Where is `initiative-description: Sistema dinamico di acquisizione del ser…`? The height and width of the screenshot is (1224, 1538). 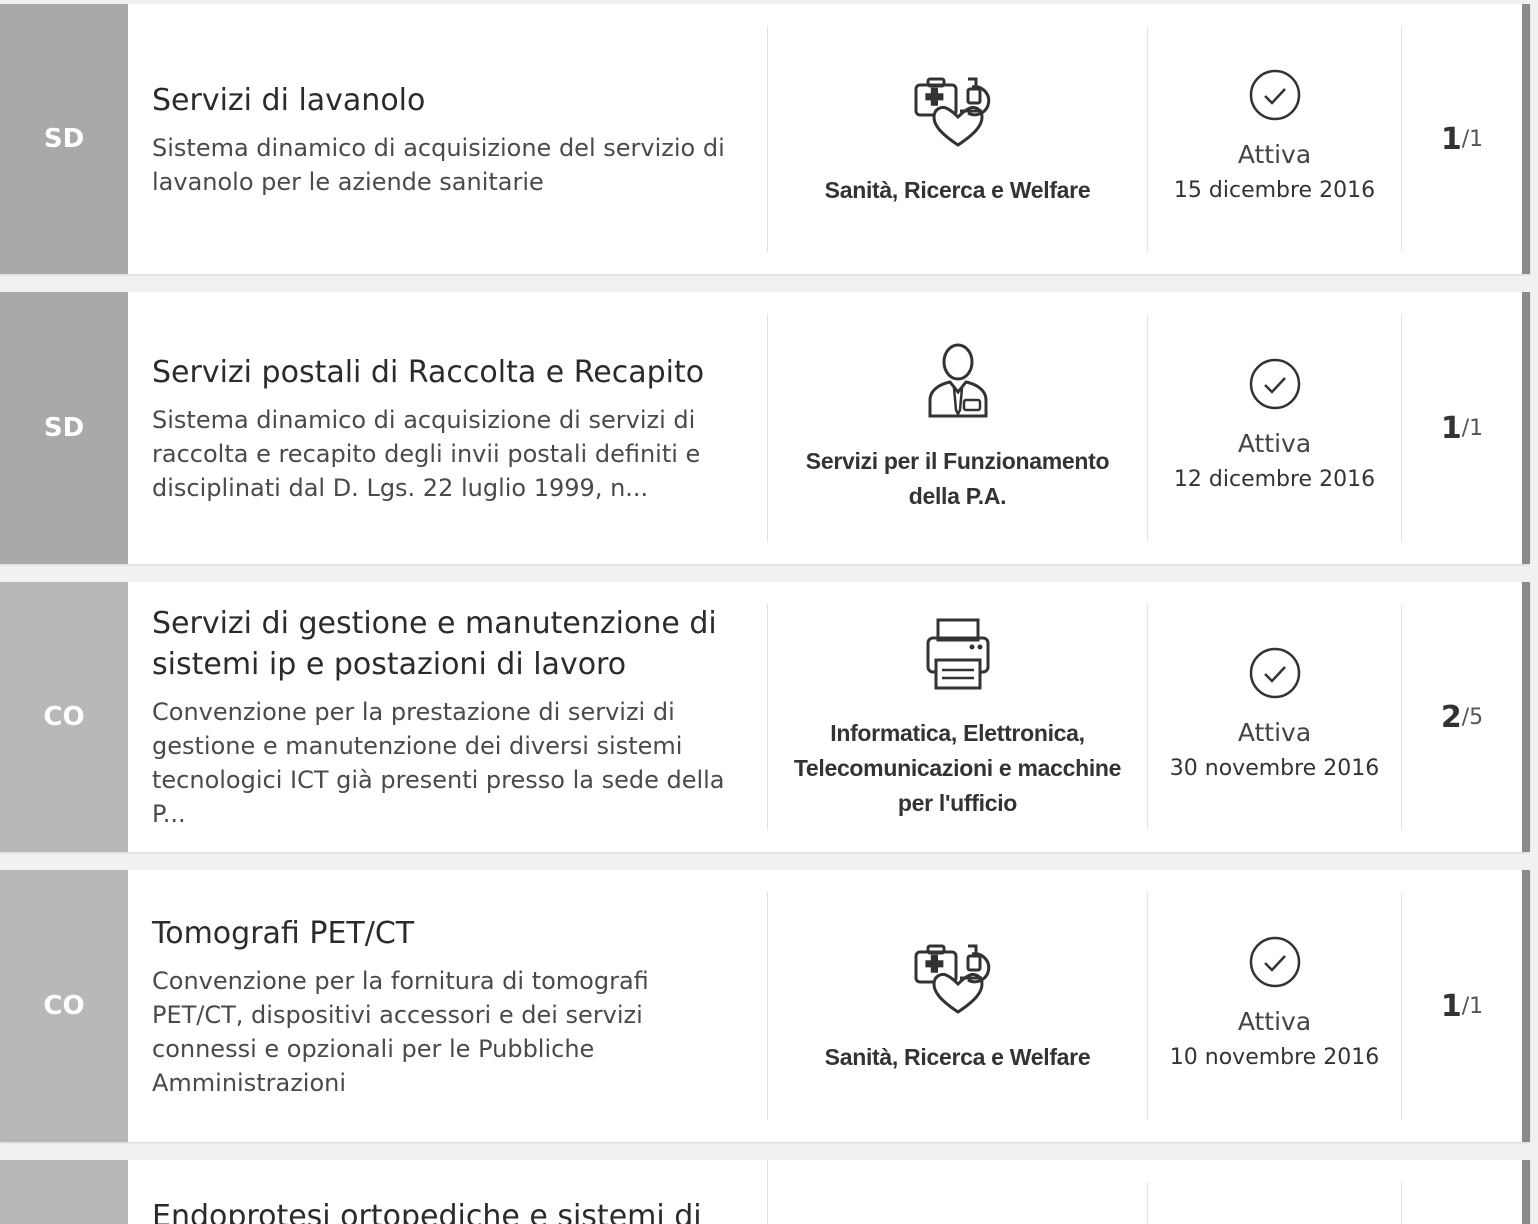 initiative-description: Sistema dinamico di acquisizione del ser… is located at coordinates (438, 164).